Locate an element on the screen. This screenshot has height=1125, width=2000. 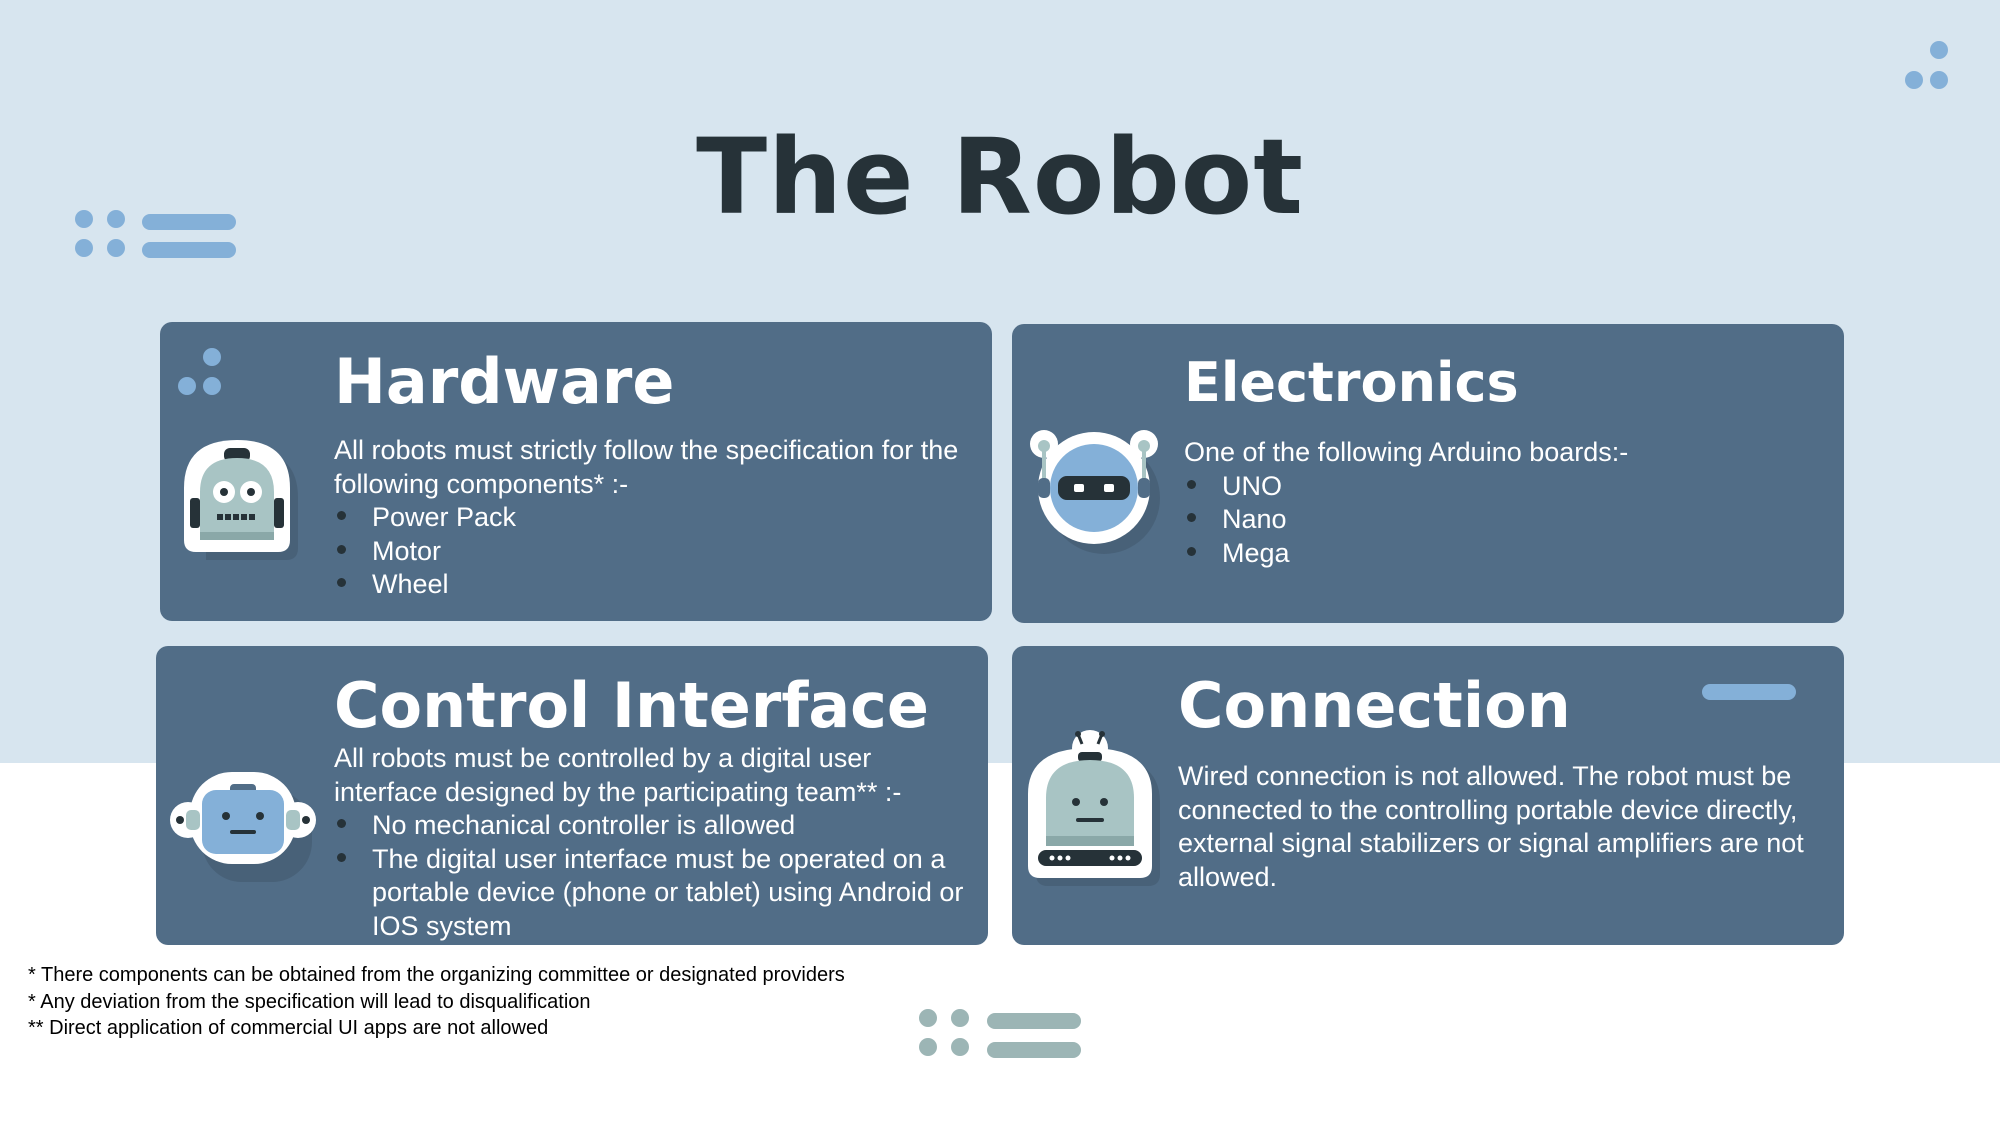
bullet-list: Power Pack Motor Wheel is located at coordinates (654, 551).